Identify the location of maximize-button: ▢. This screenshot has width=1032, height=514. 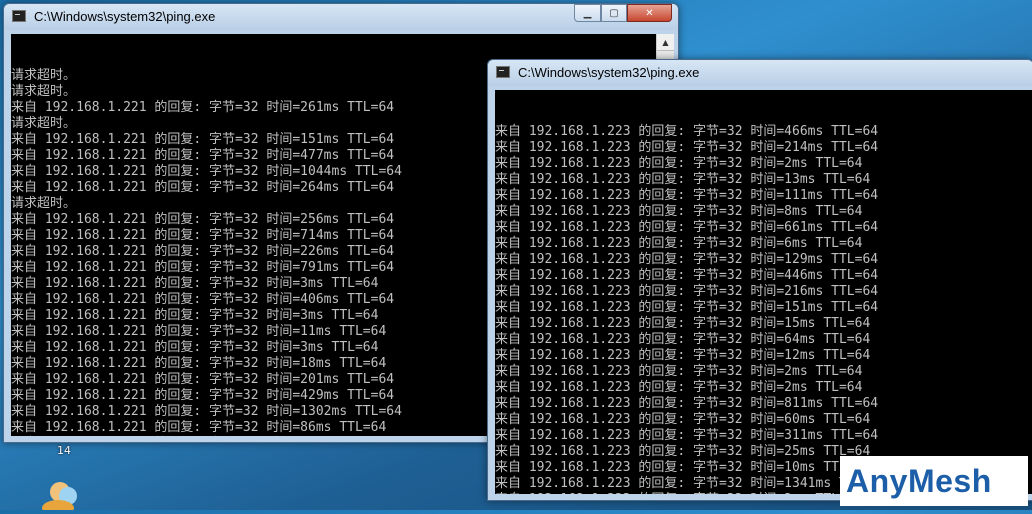
(614, 13).